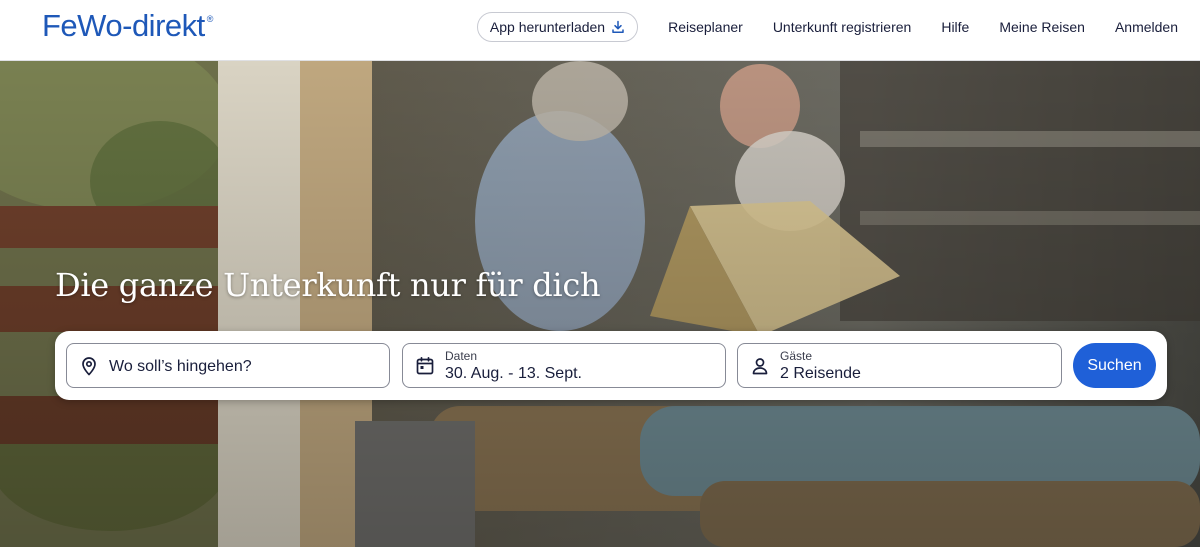  Describe the element at coordinates (123, 25) in the screenshot. I see `logo-text: FeWo-direkt` at that location.